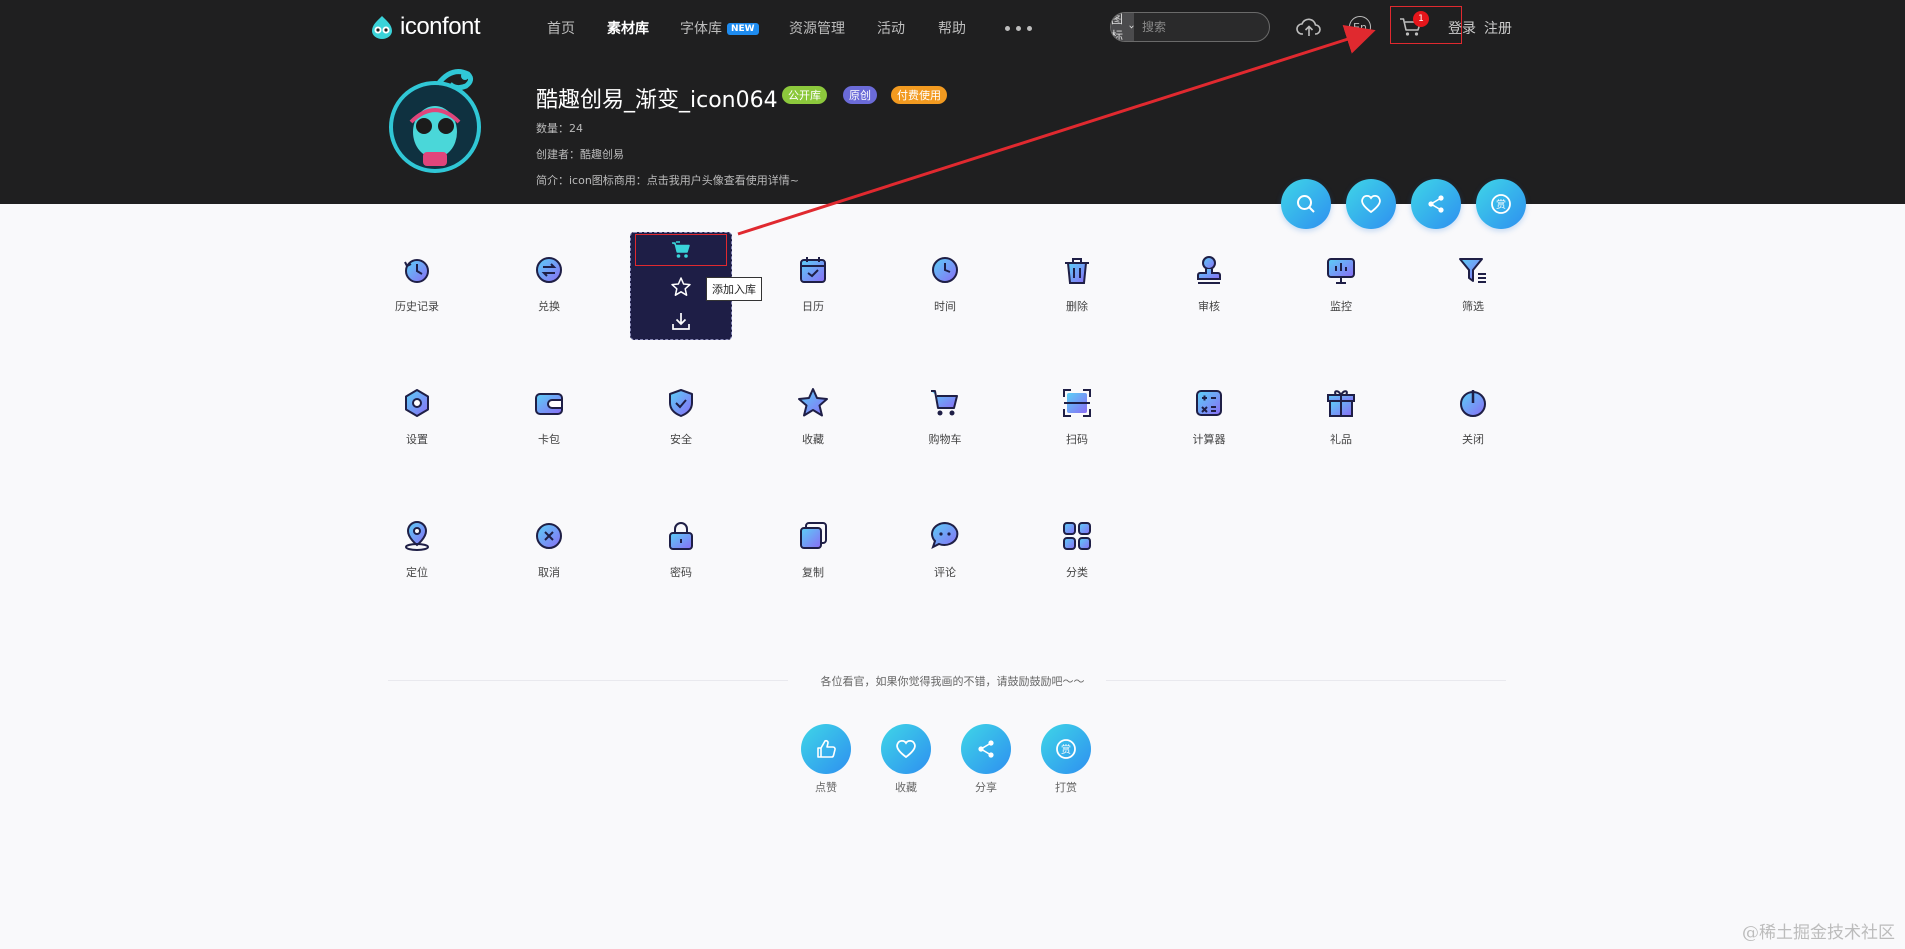 This screenshot has width=1905, height=949. I want to click on icon-item: 取消, so click(549, 569).